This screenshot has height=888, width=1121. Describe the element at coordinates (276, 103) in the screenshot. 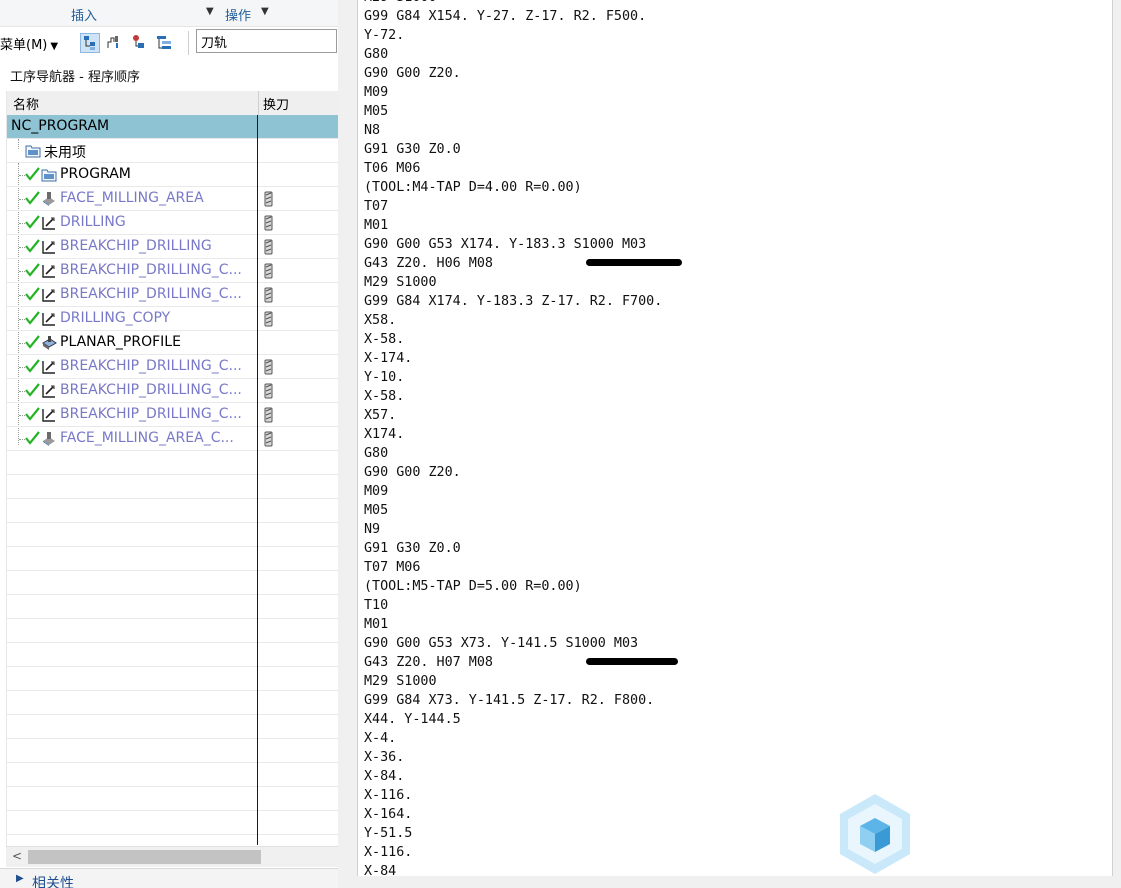

I see `column-header-toolchange: 换刀` at that location.